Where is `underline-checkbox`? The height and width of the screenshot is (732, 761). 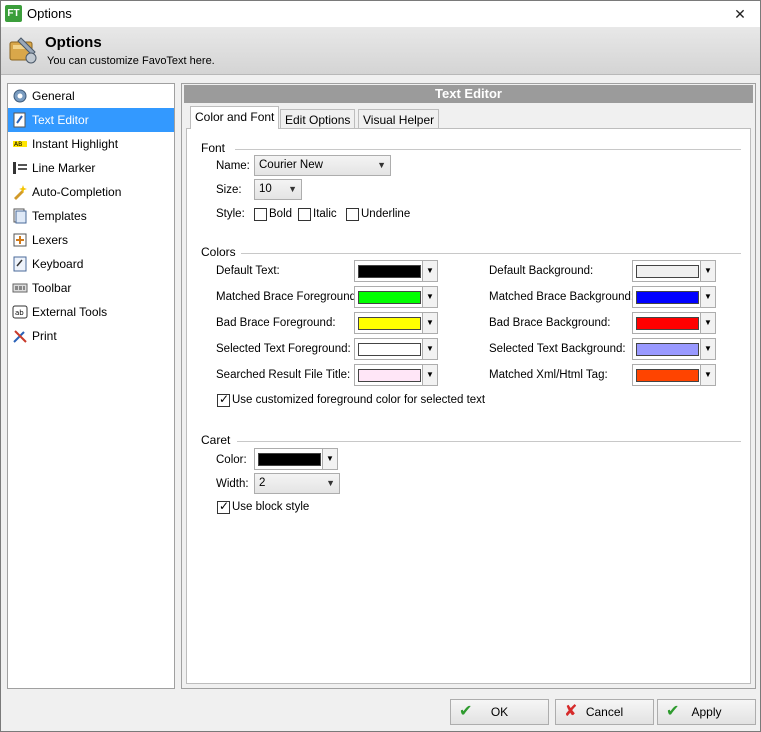
underline-checkbox is located at coordinates (352, 214).